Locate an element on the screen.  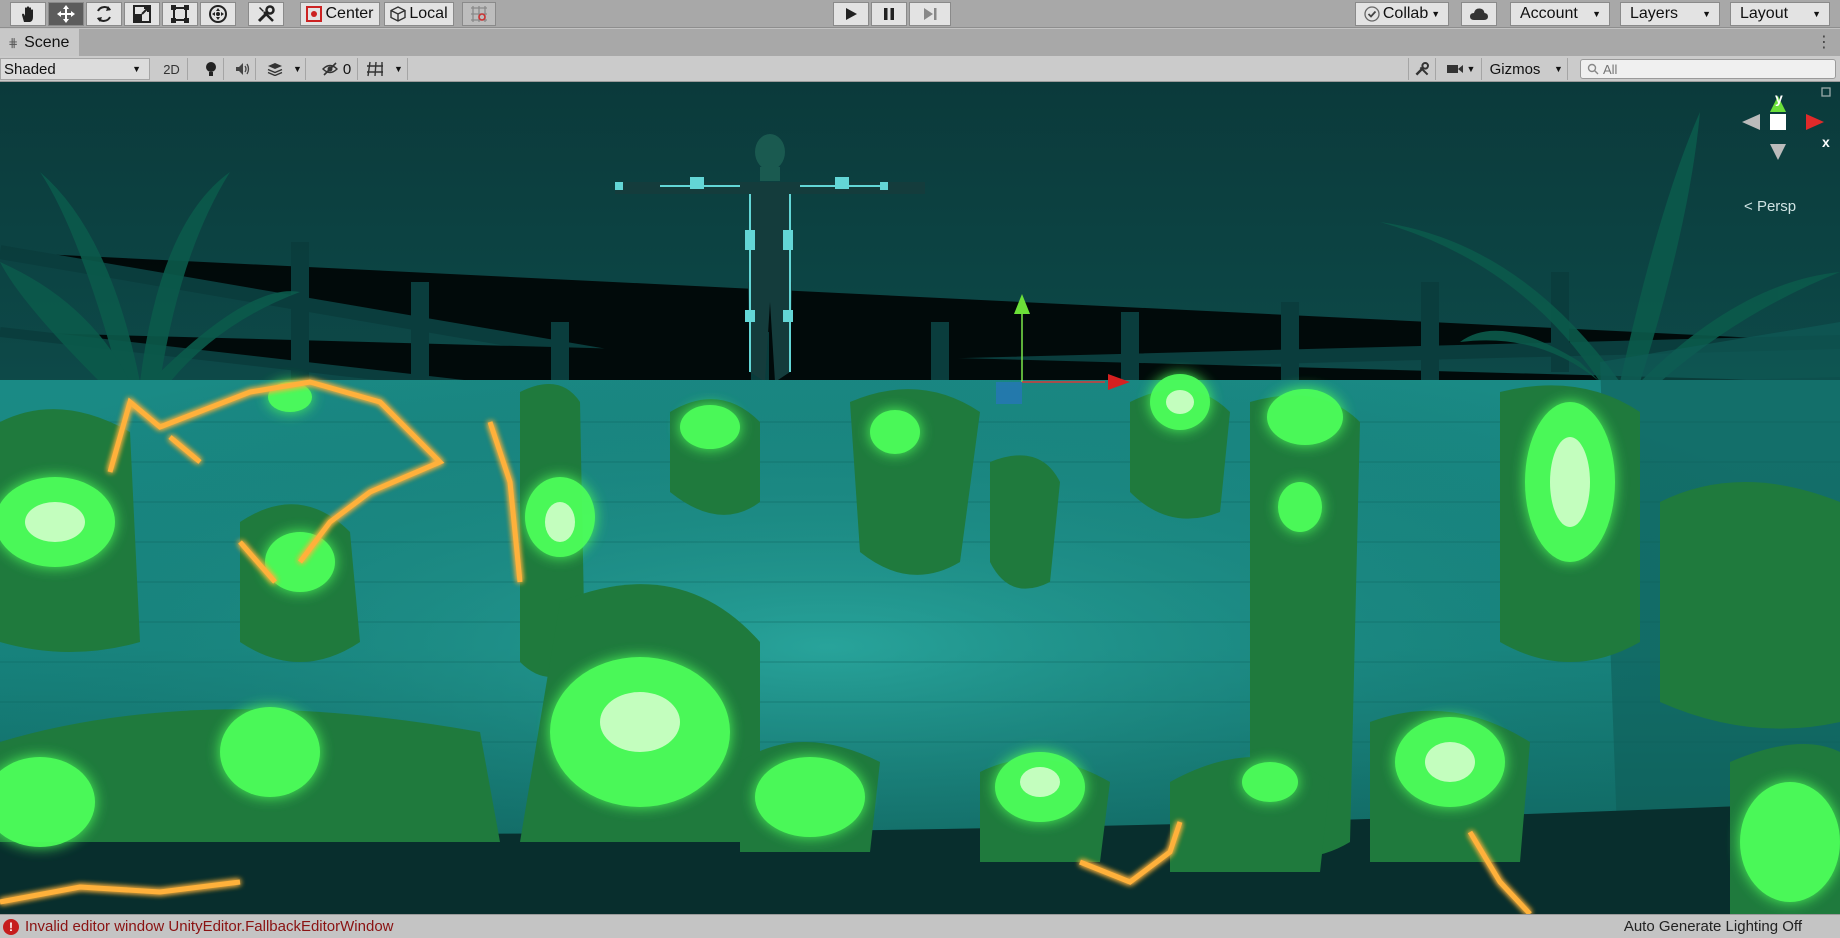
play-button is located at coordinates (851, 14).